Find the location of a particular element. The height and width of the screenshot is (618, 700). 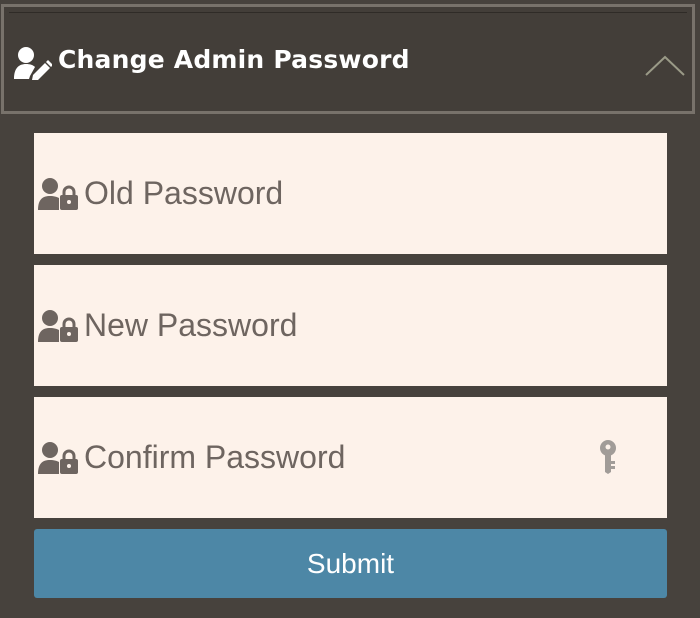

panel-title: Change Admin Password is located at coordinates (234, 59).